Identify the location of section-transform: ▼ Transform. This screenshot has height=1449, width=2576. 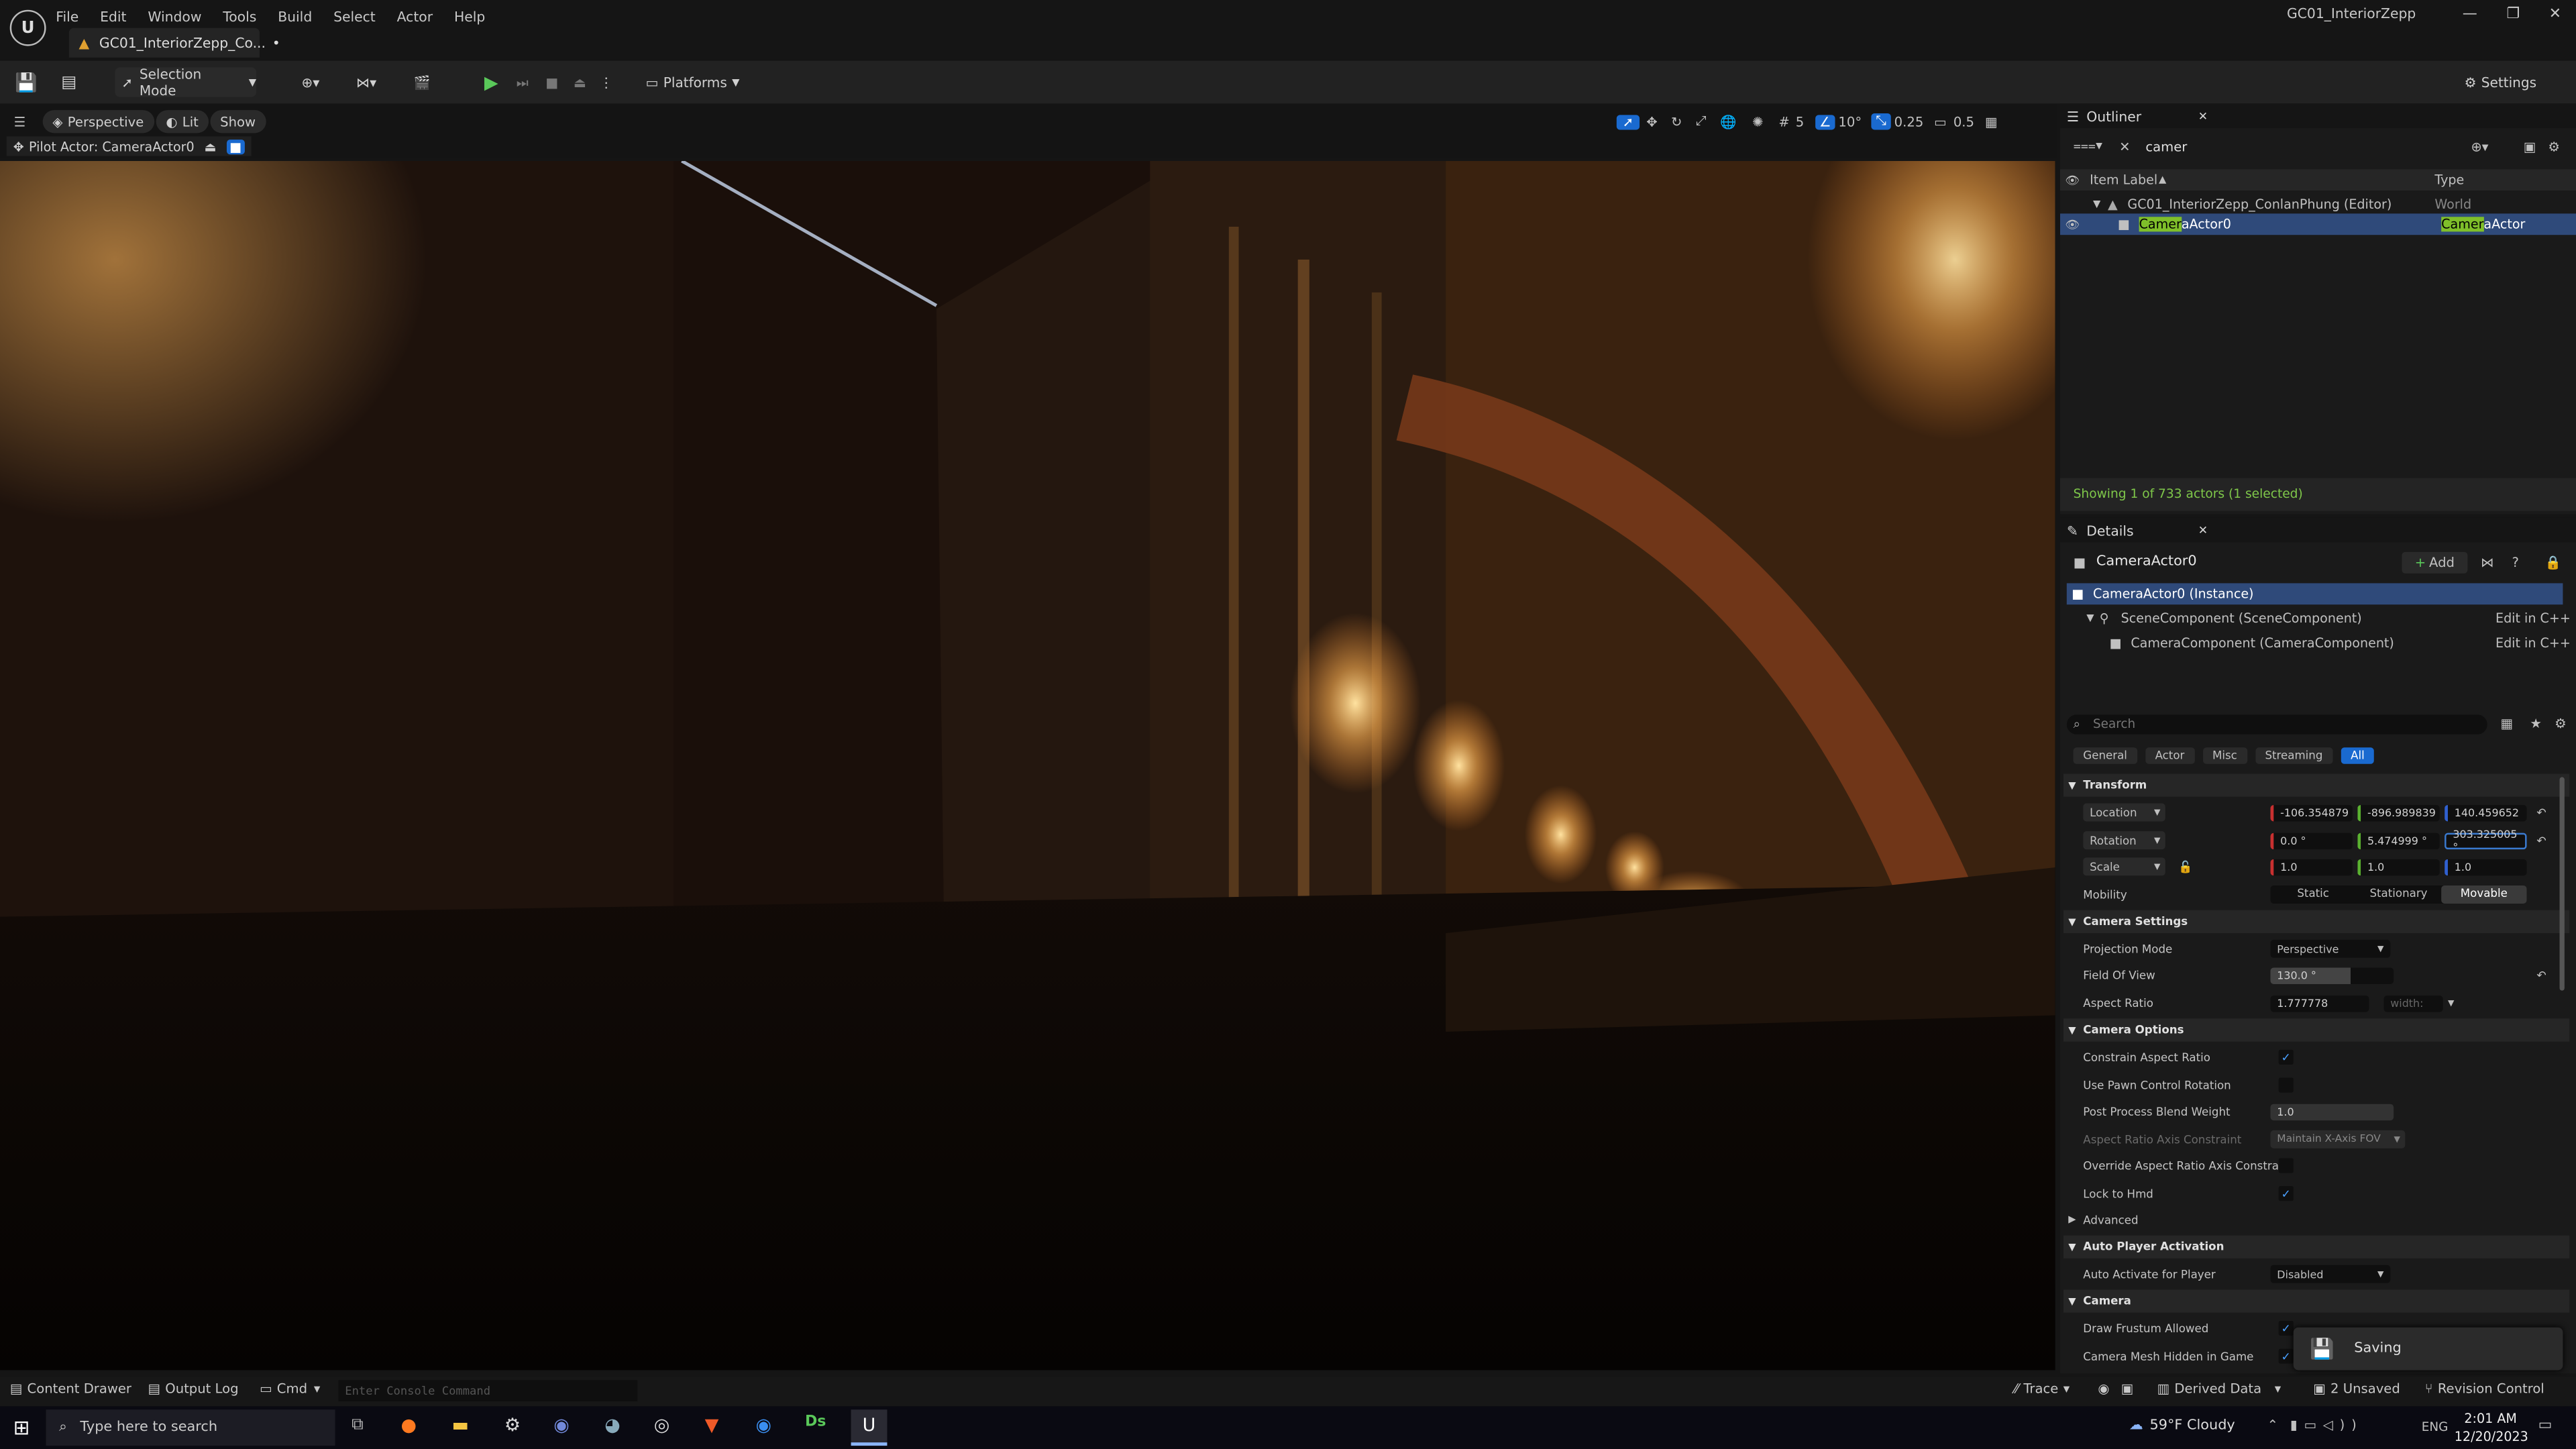
(2316, 785).